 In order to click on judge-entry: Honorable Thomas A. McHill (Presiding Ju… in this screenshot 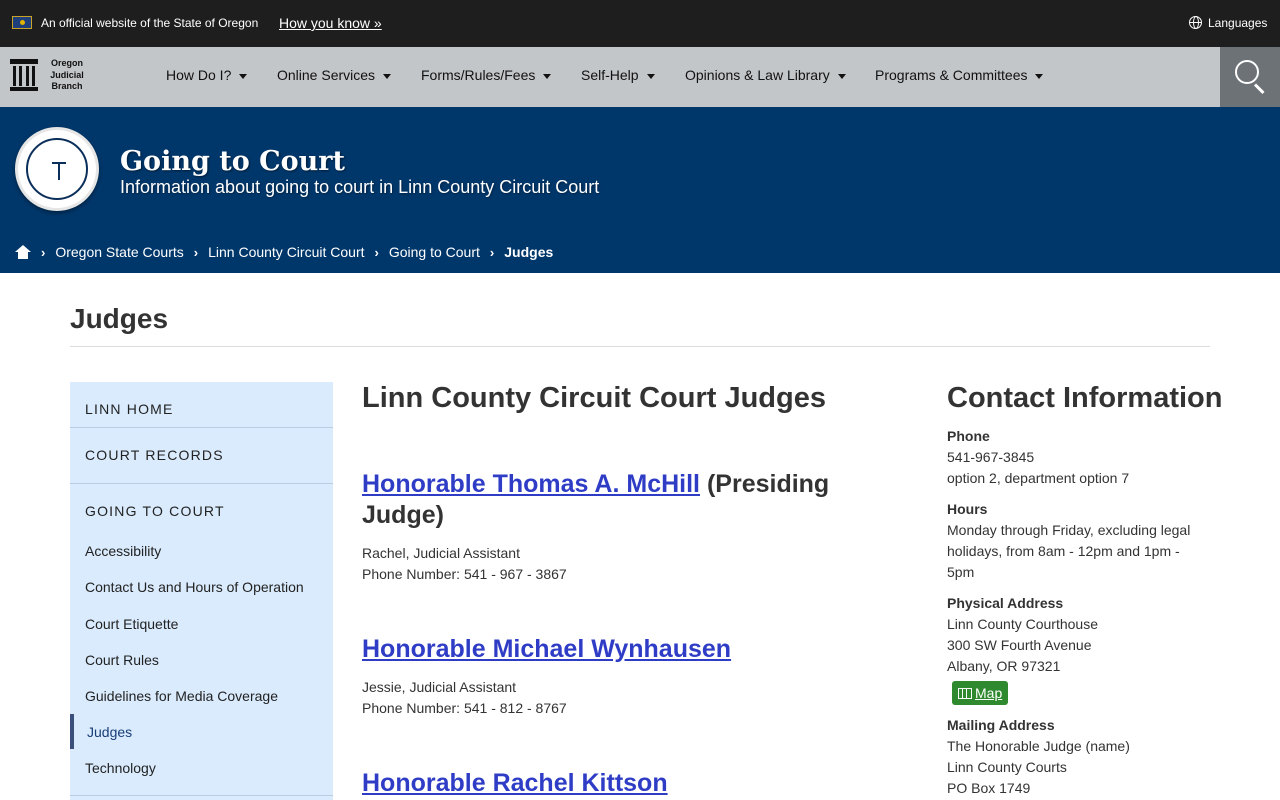, I will do `click(622, 527)`.